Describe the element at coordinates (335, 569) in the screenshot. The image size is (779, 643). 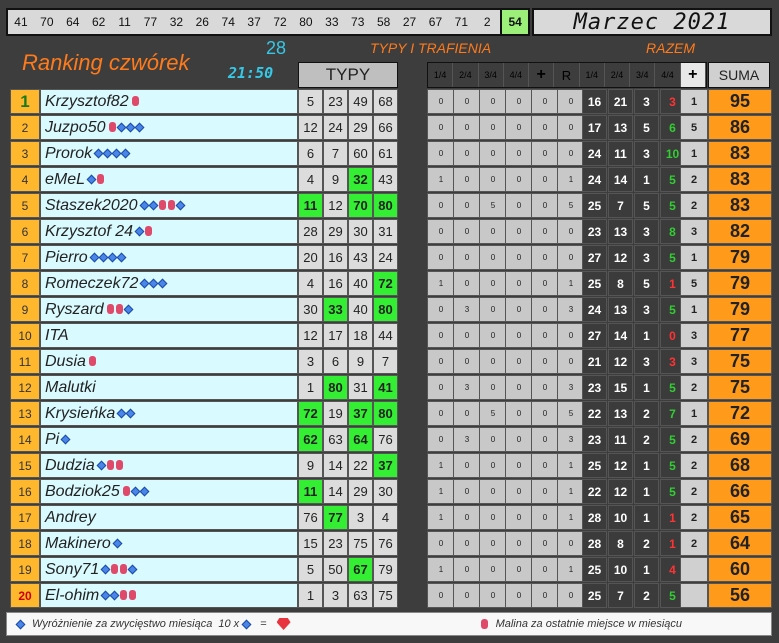
I see `typ-cell: 50` at that location.